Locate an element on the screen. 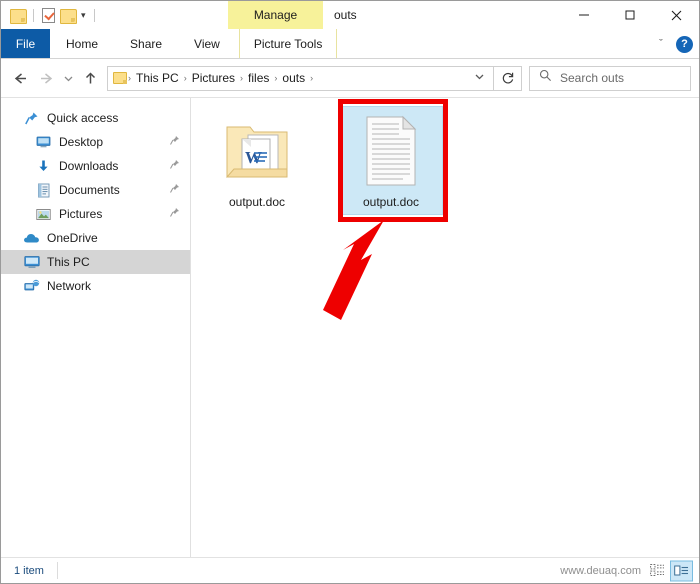 The height and width of the screenshot is (584, 700). sidebar-item-onedrive: OneDrive is located at coordinates (95, 238).